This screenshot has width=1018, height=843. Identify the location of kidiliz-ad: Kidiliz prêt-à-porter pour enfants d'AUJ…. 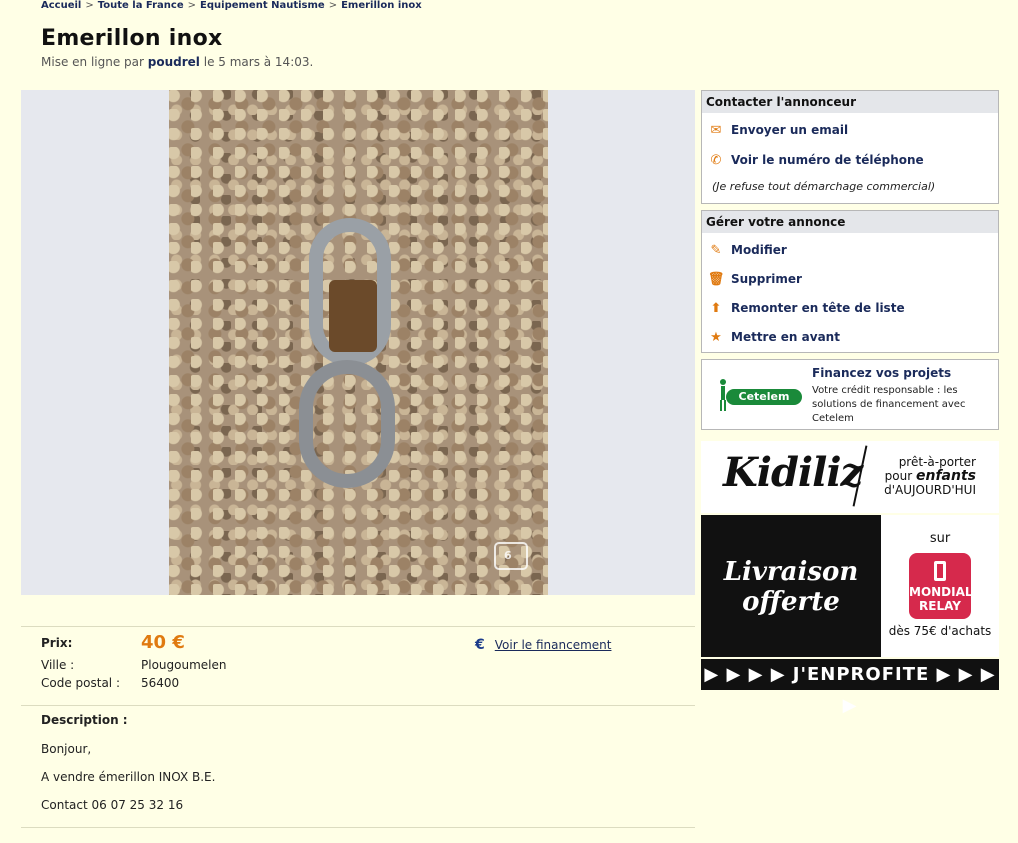
(850, 578).